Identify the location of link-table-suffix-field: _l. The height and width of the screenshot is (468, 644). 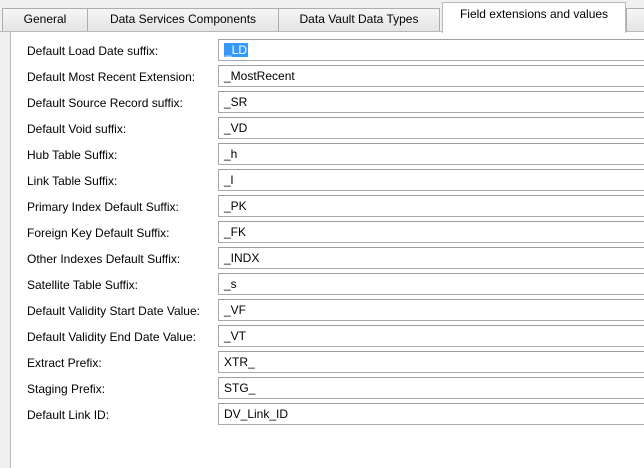
(431, 180).